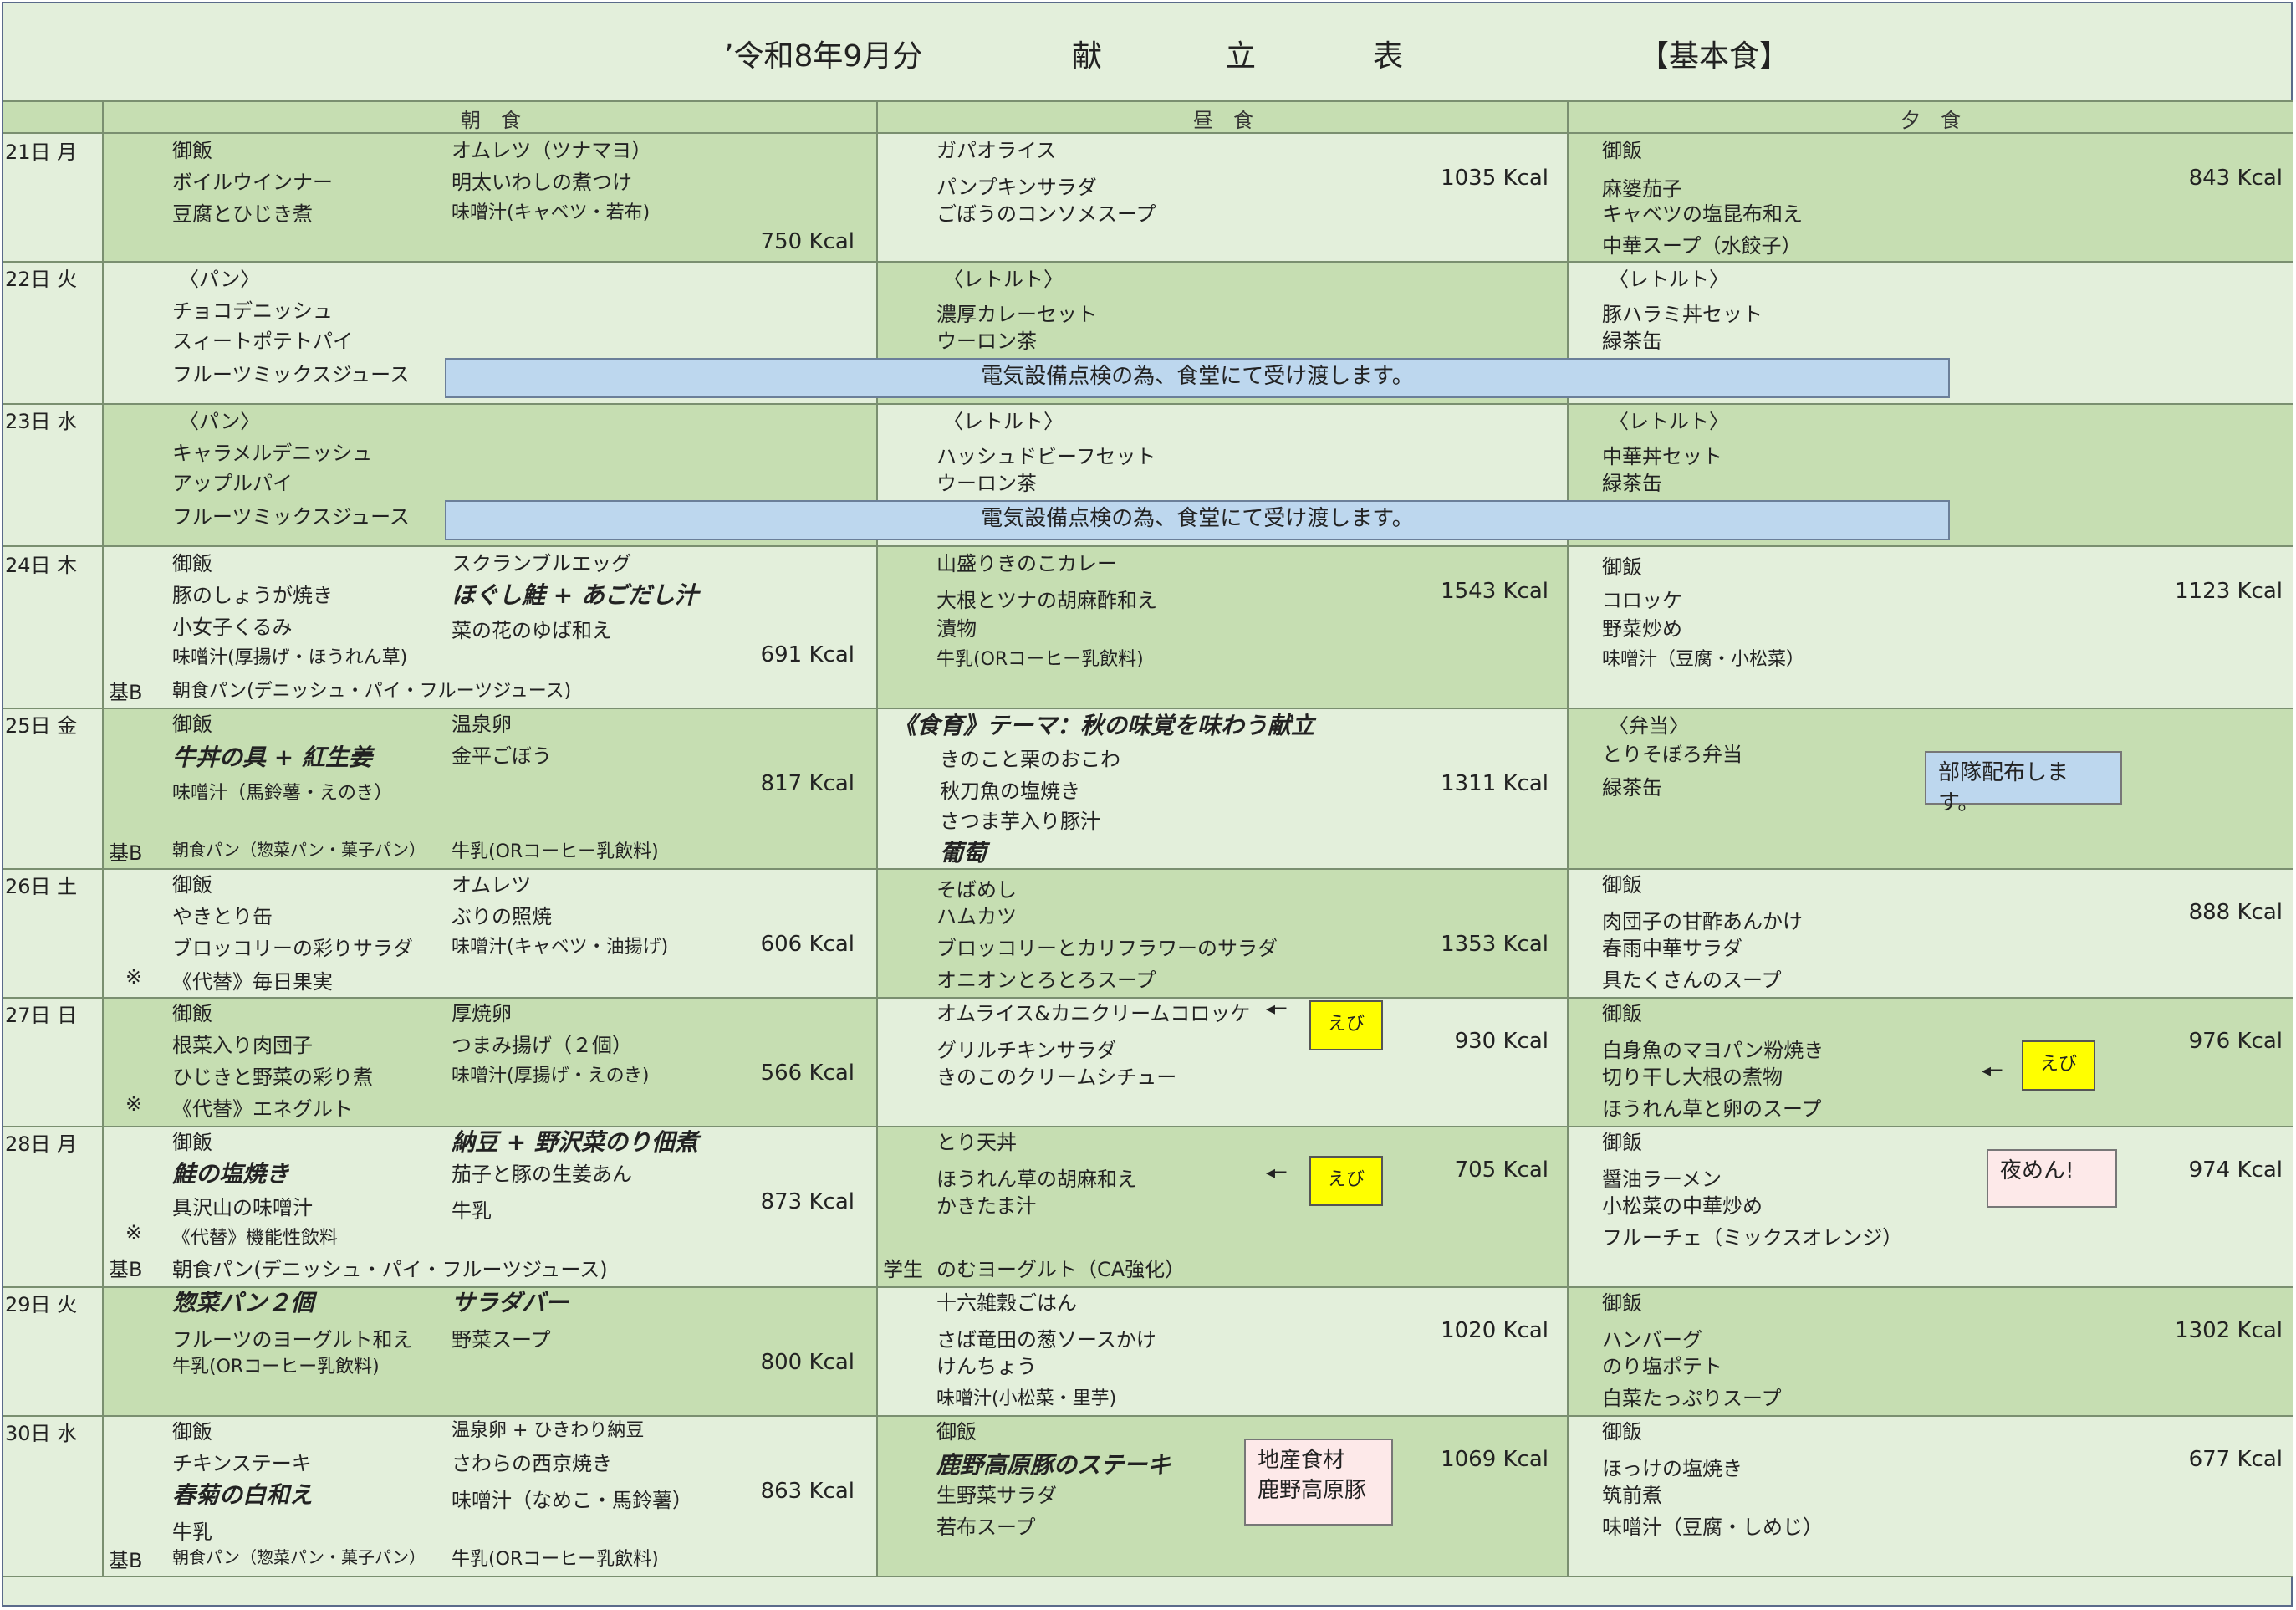  I want to click on kcal: 888 Kcal, so click(2235, 912).